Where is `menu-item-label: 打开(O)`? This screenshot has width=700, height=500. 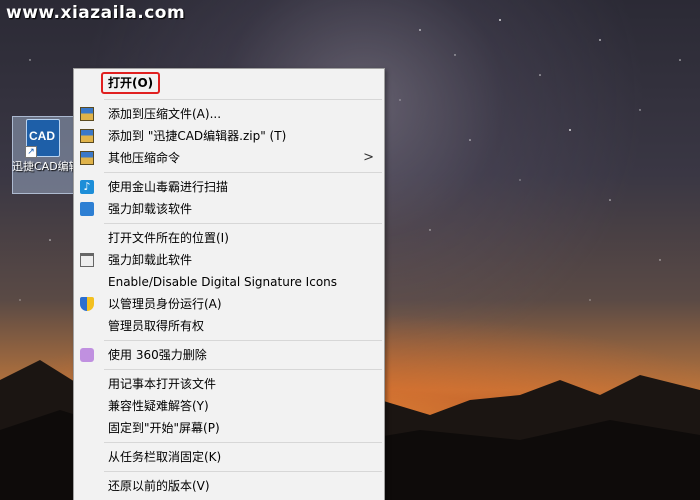 menu-item-label: 打开(O) is located at coordinates (131, 83).